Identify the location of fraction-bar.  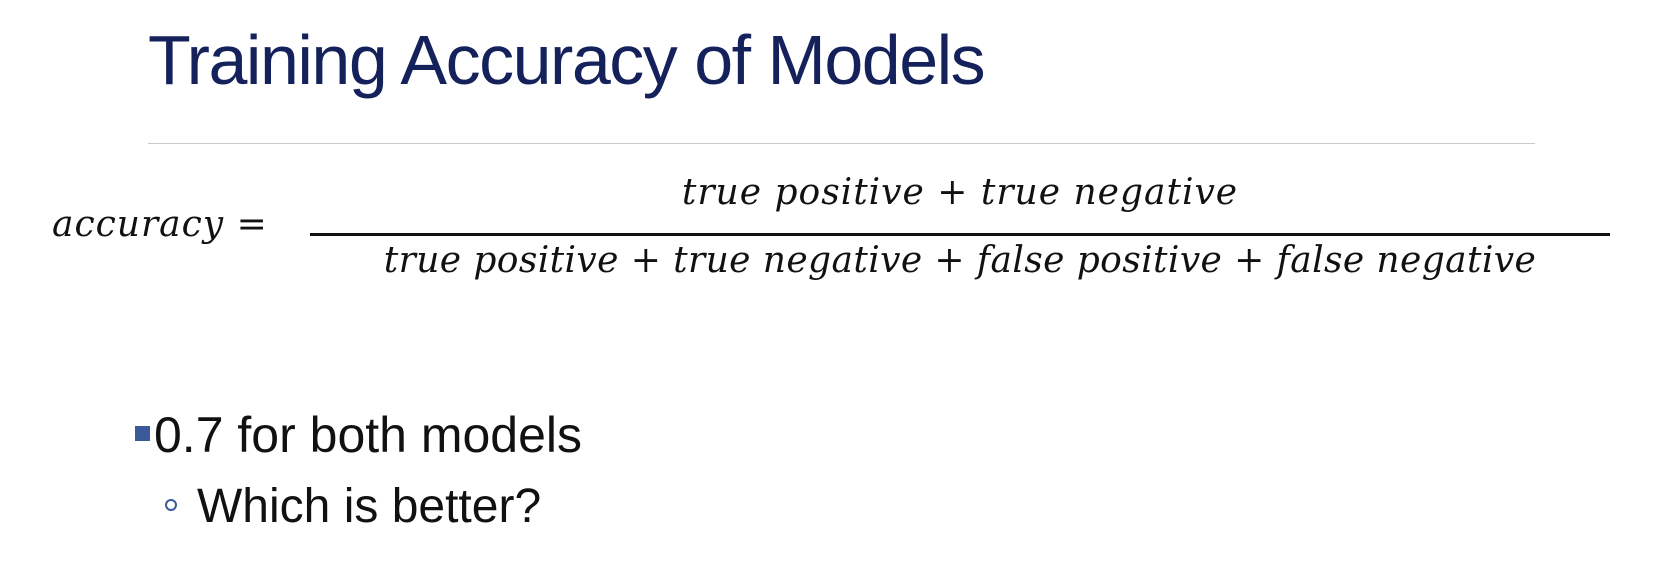
(960, 234).